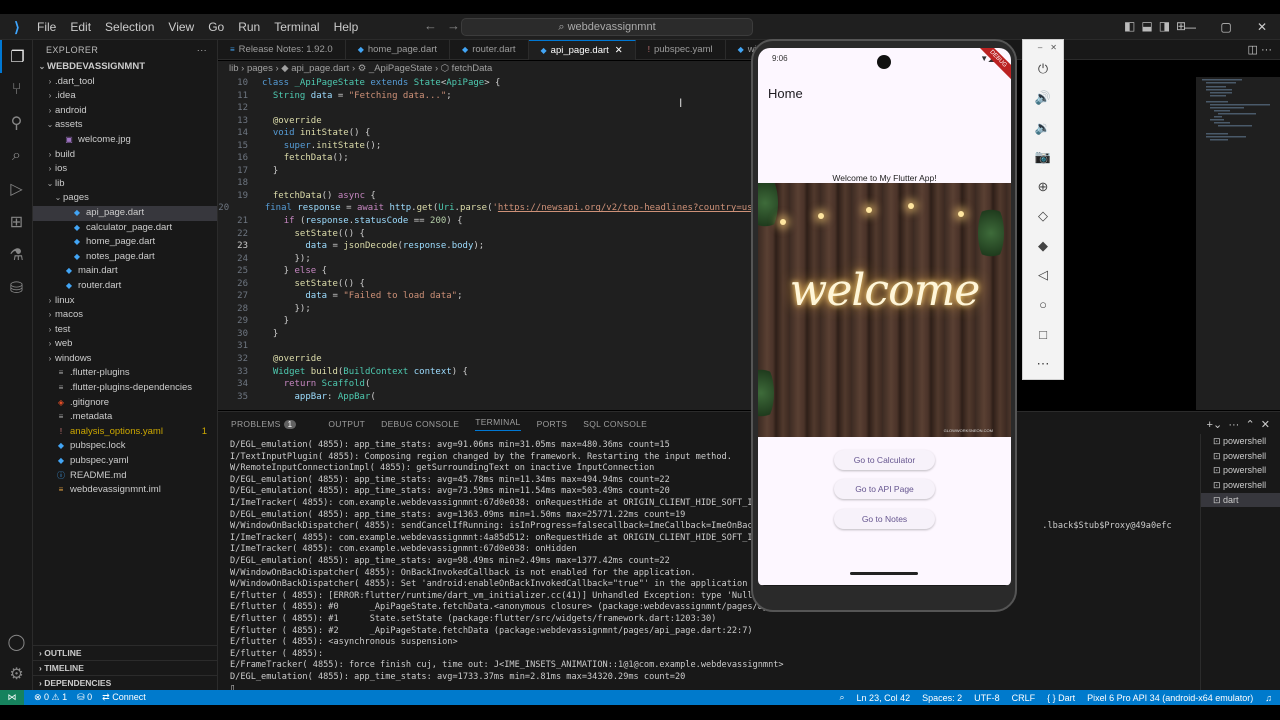 The height and width of the screenshot is (720, 1280). I want to click on tree-item: ⌄ pages, so click(125, 198).